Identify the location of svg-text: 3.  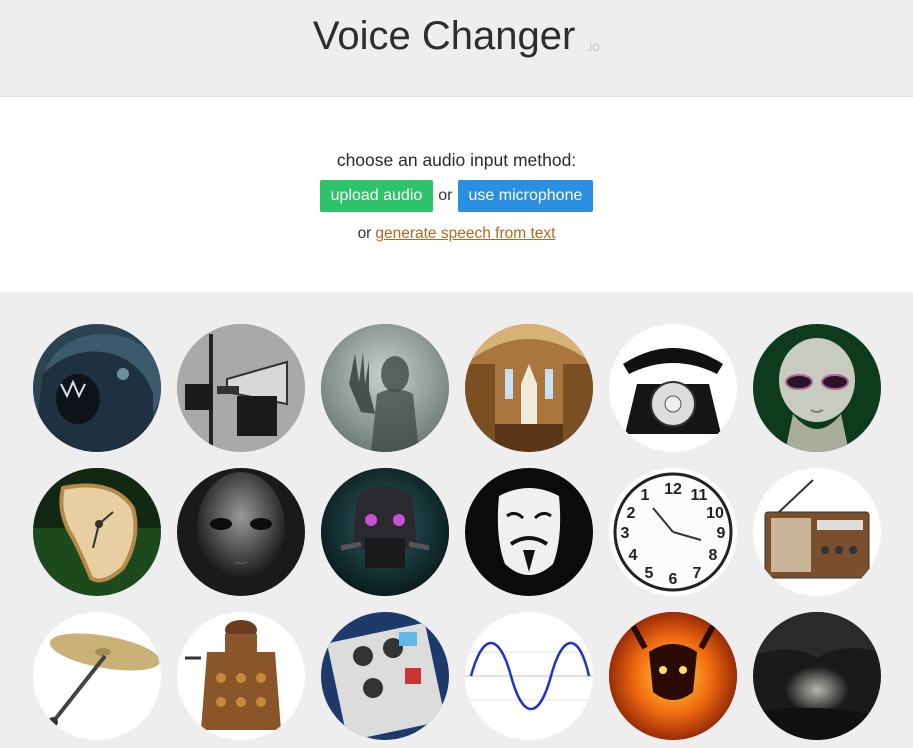
(625, 533).